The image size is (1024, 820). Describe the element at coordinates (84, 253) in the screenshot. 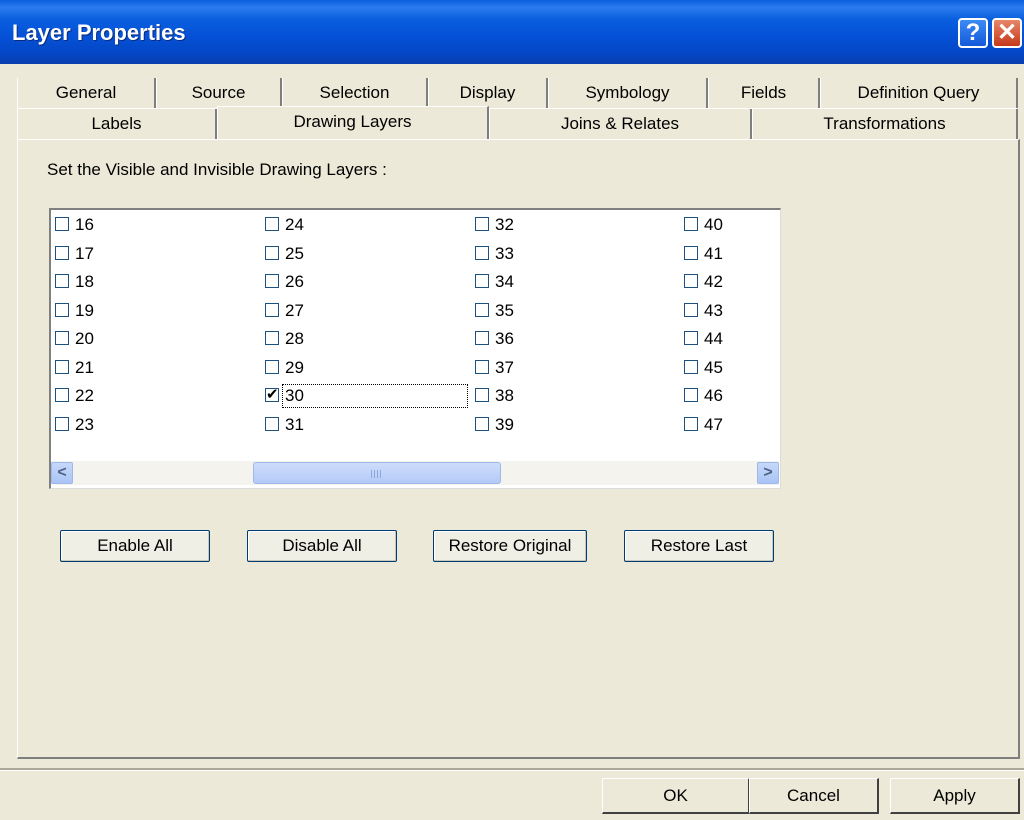

I see `layer-label: 17` at that location.